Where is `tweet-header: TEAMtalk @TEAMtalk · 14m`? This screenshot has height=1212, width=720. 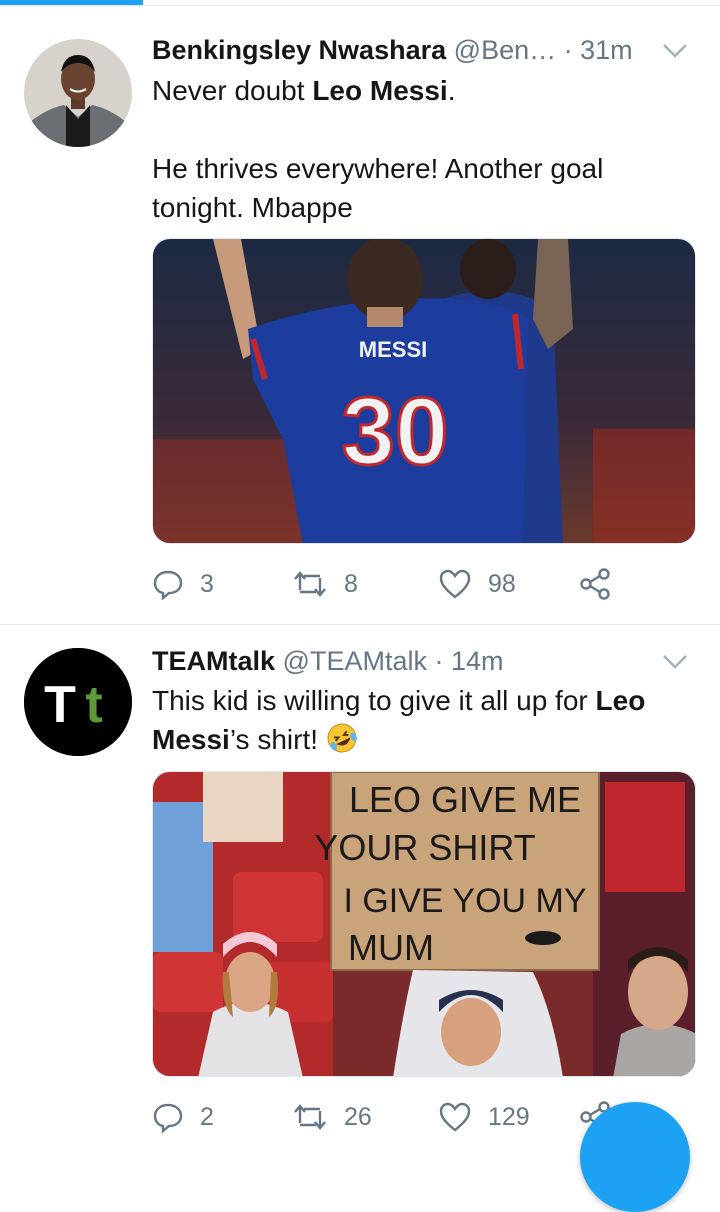 tweet-header: TEAMtalk @TEAMtalk · 14m is located at coordinates (421, 661).